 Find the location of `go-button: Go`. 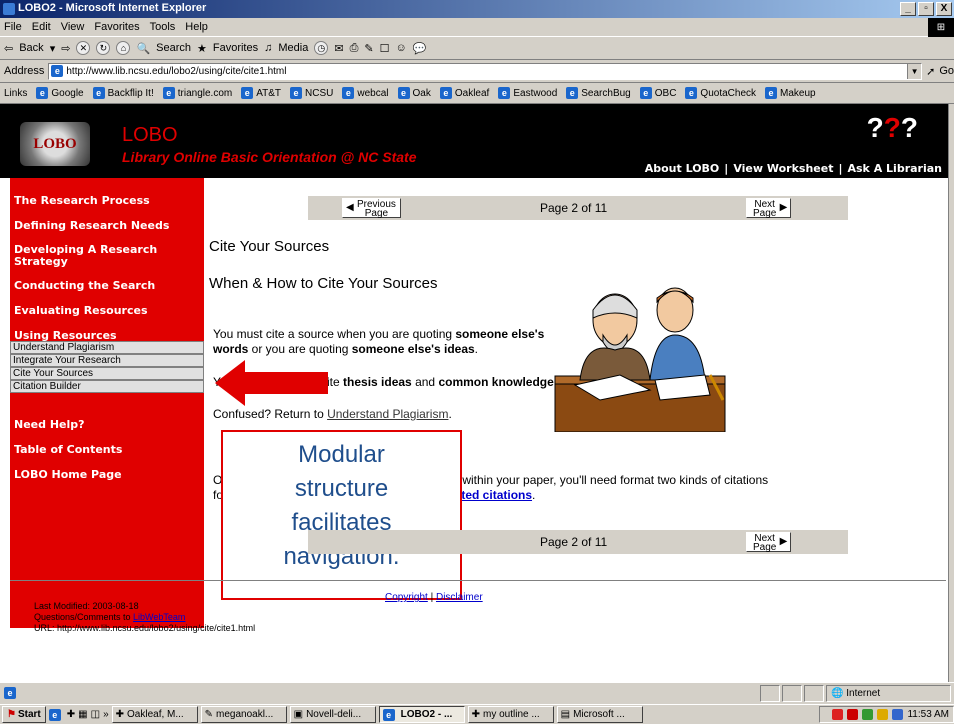

go-button: Go is located at coordinates (946, 71).